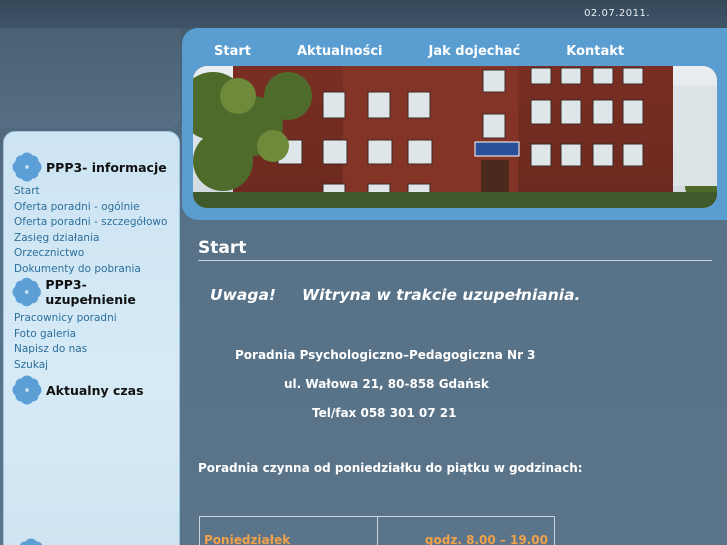 The width and height of the screenshot is (727, 545). I want to click on sidebar-heading-label: Aktualny czas, so click(95, 390).